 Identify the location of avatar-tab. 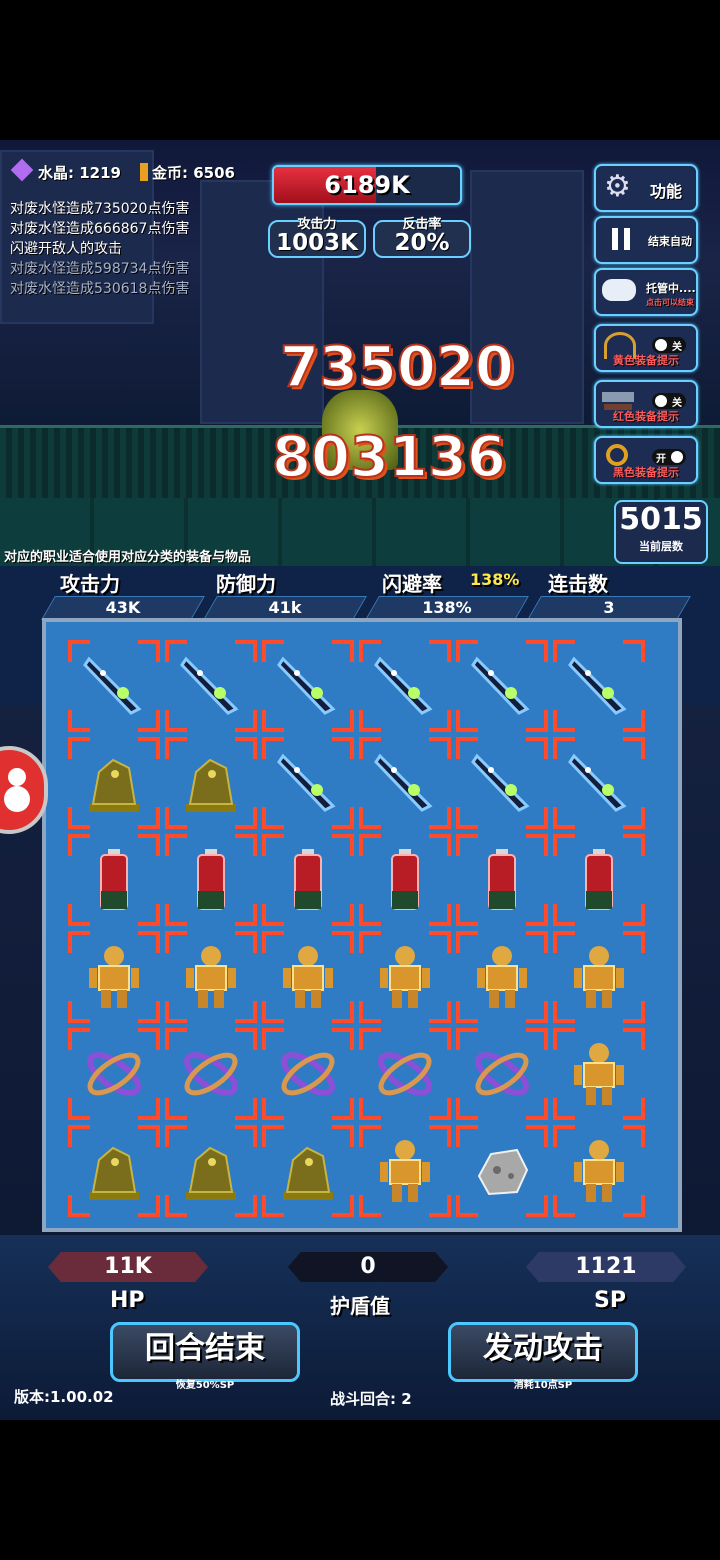
(24, 790).